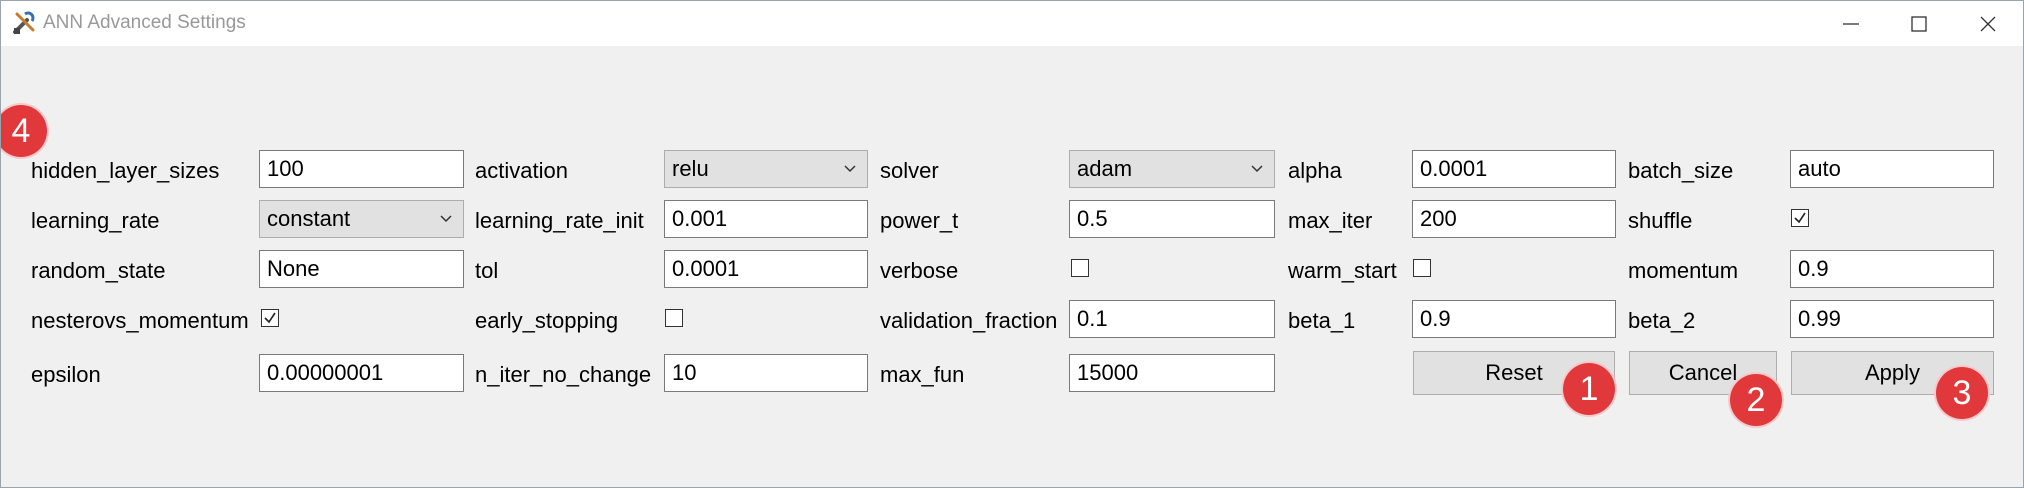 Image resolution: width=2024 pixels, height=488 pixels. What do you see at coordinates (95, 220) in the screenshot?
I see `label-learning-rate: learning_rate` at bounding box center [95, 220].